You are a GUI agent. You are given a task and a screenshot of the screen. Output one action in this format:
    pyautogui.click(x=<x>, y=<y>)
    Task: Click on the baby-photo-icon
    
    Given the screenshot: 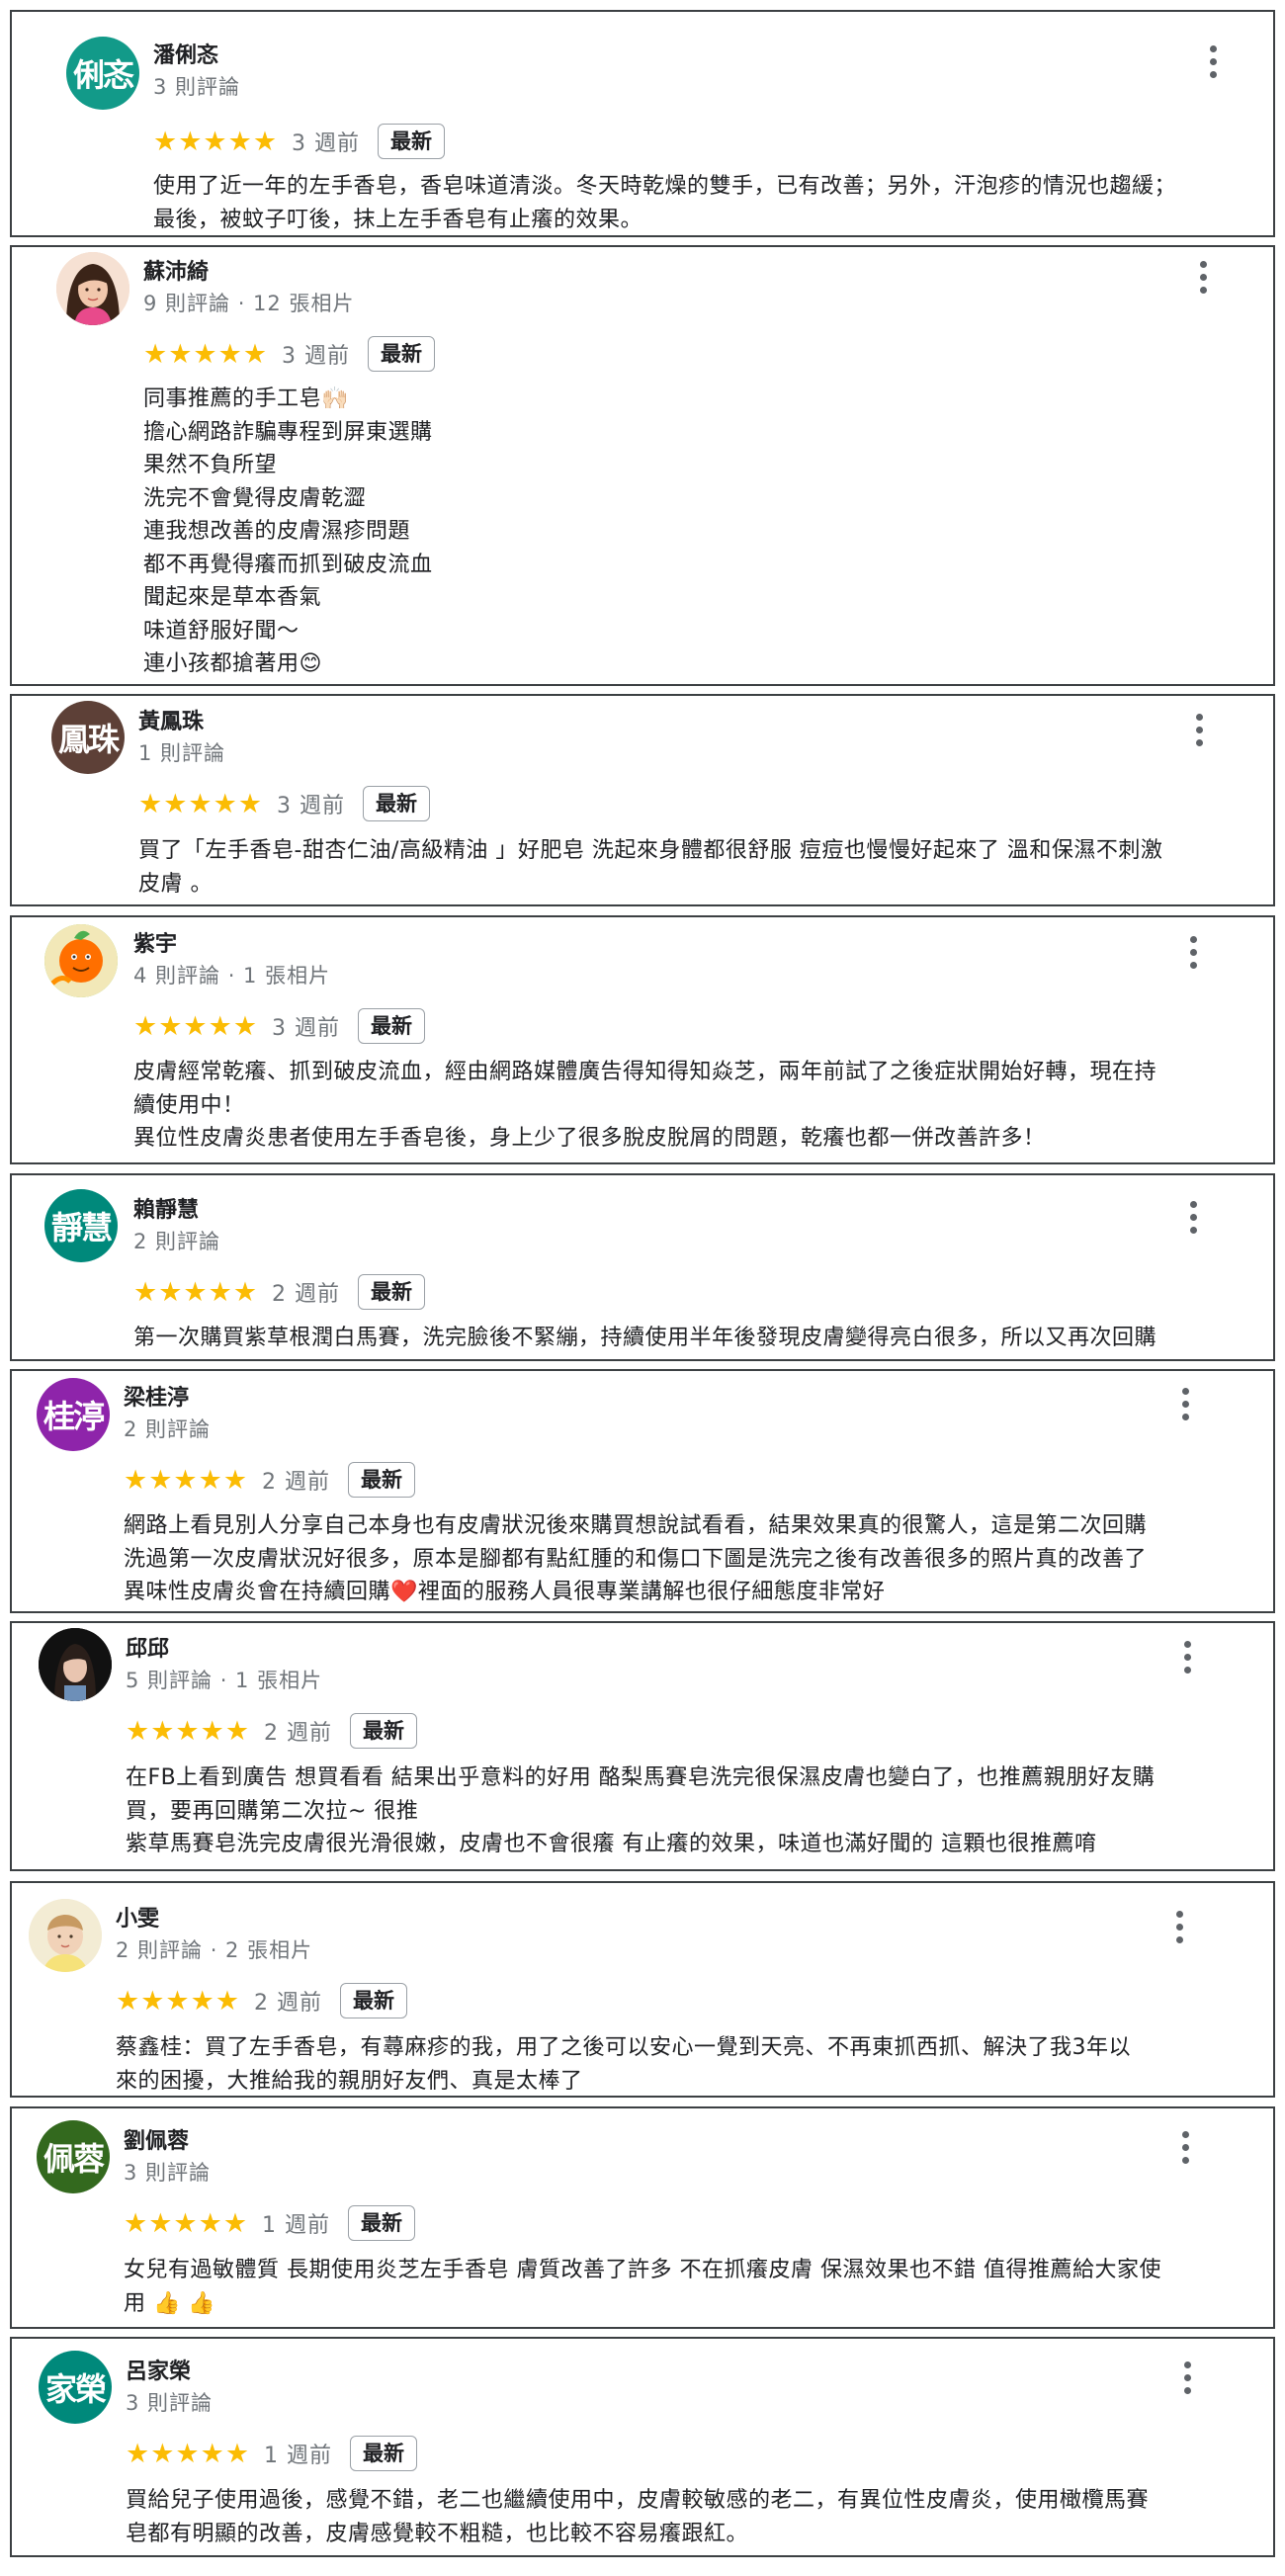 What is the action you would take?
    pyautogui.click(x=65, y=1935)
    